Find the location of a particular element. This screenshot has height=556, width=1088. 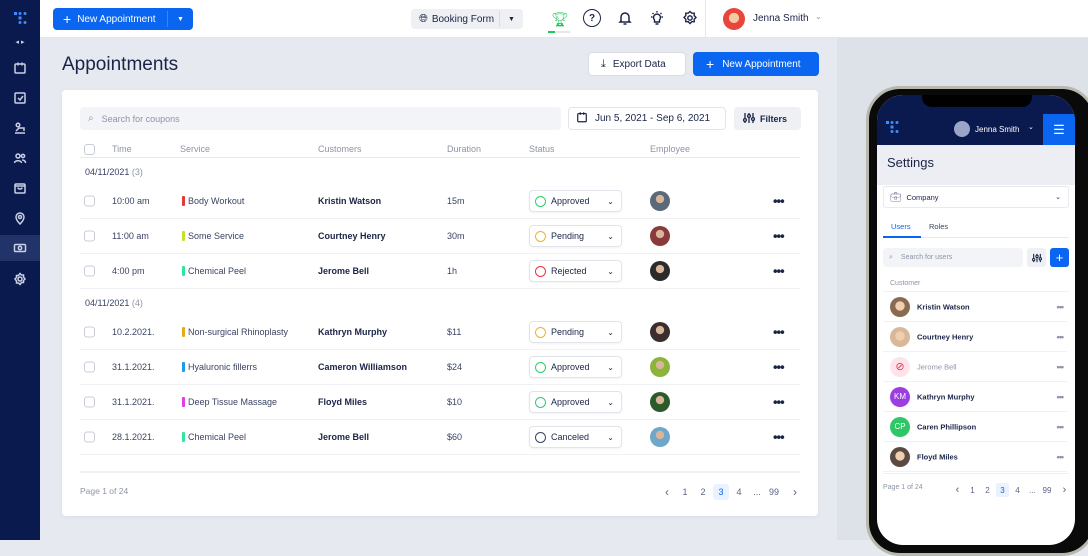

tab-roles: Roles is located at coordinates (938, 226).